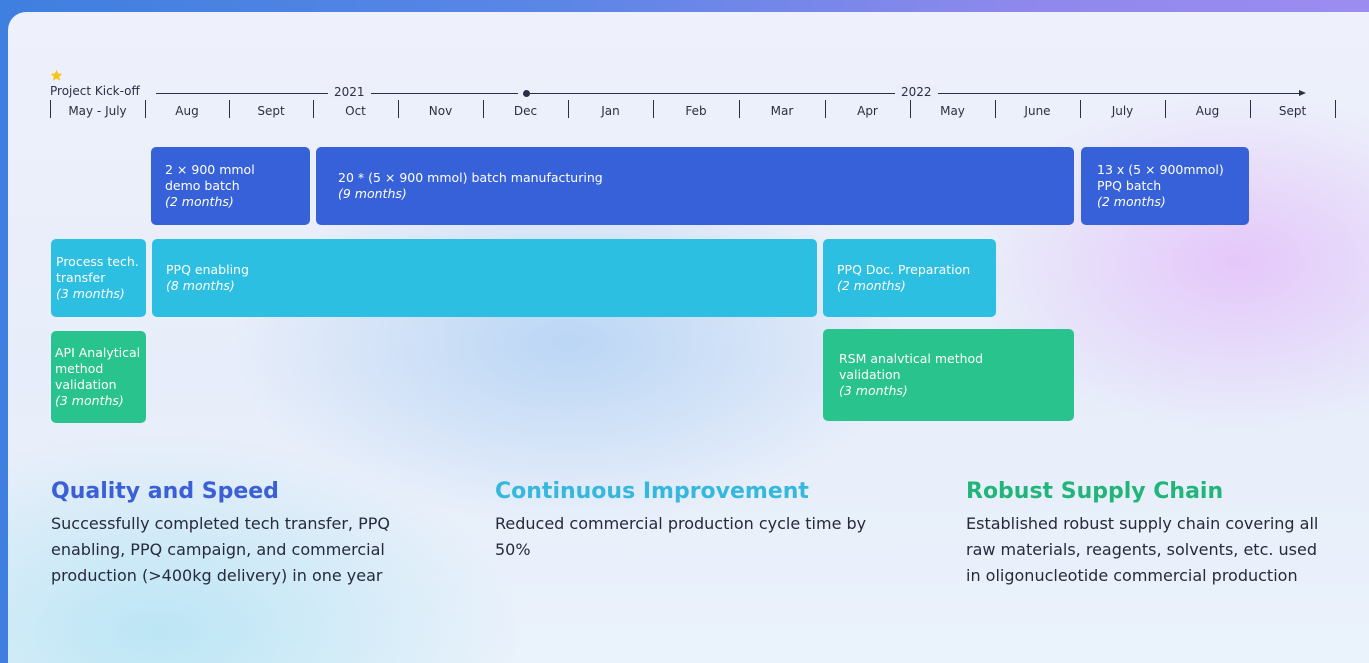 This screenshot has height=663, width=1369. I want to click on bar-ppq-batch: 13 x (5 × 900mmol) PPQ batch (2 months), so click(1165, 186).